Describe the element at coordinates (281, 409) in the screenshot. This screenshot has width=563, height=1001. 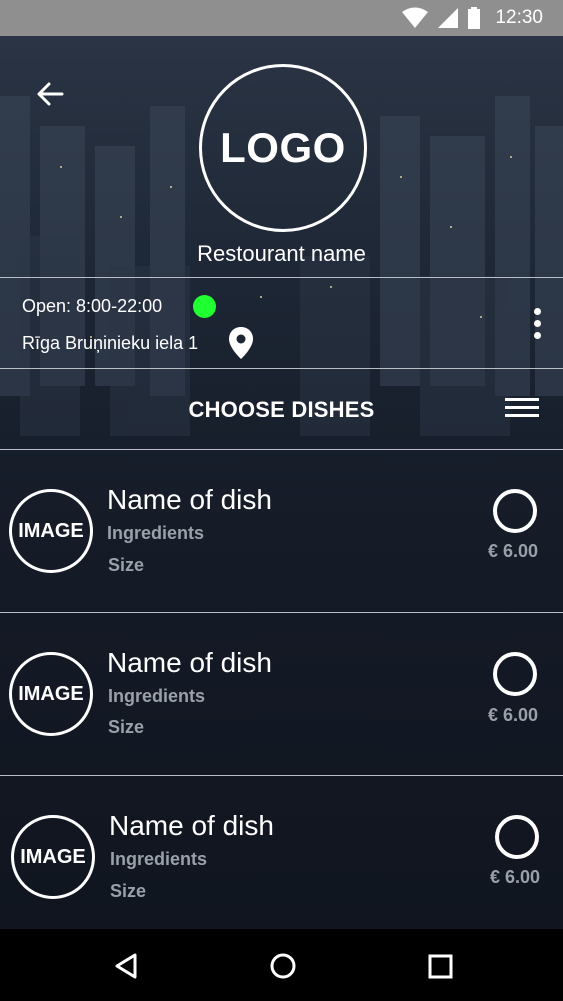
I see `choose-dishes-title: CHOOSE DISHES` at that location.